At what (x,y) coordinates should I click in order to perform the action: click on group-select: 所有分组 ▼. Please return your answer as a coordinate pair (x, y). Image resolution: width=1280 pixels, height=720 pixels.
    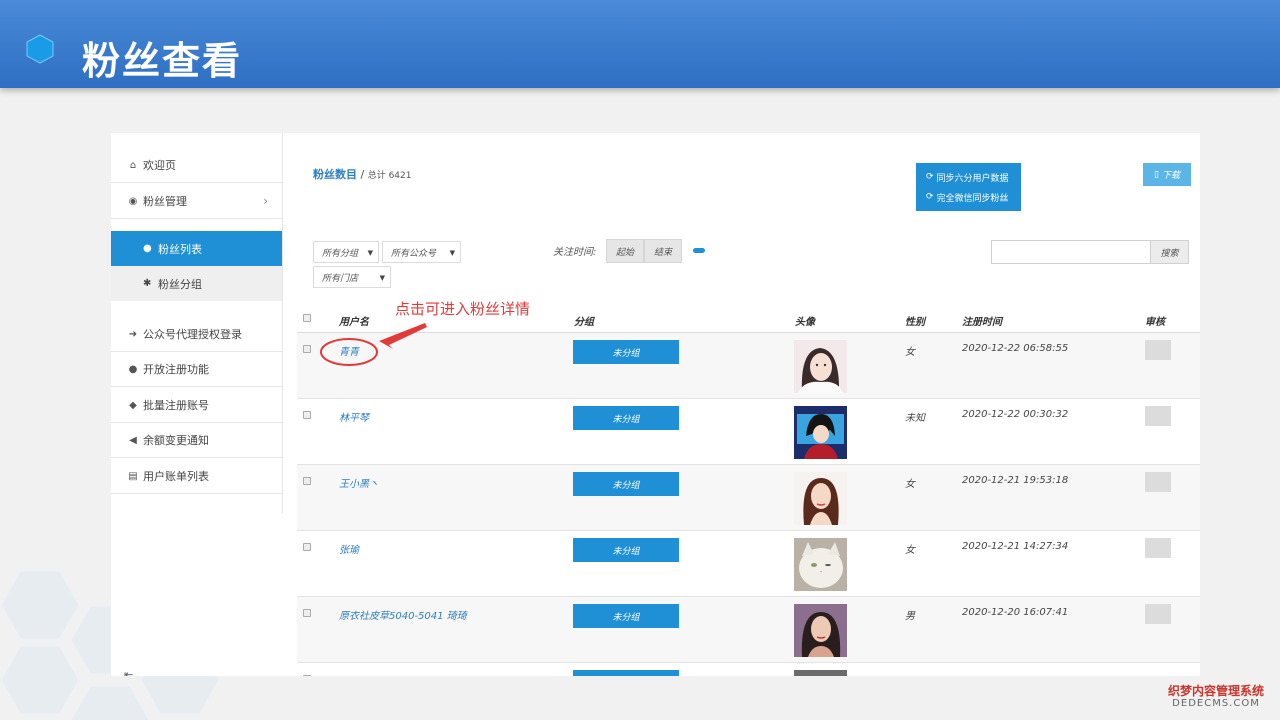
    Looking at the image, I should click on (346, 252).